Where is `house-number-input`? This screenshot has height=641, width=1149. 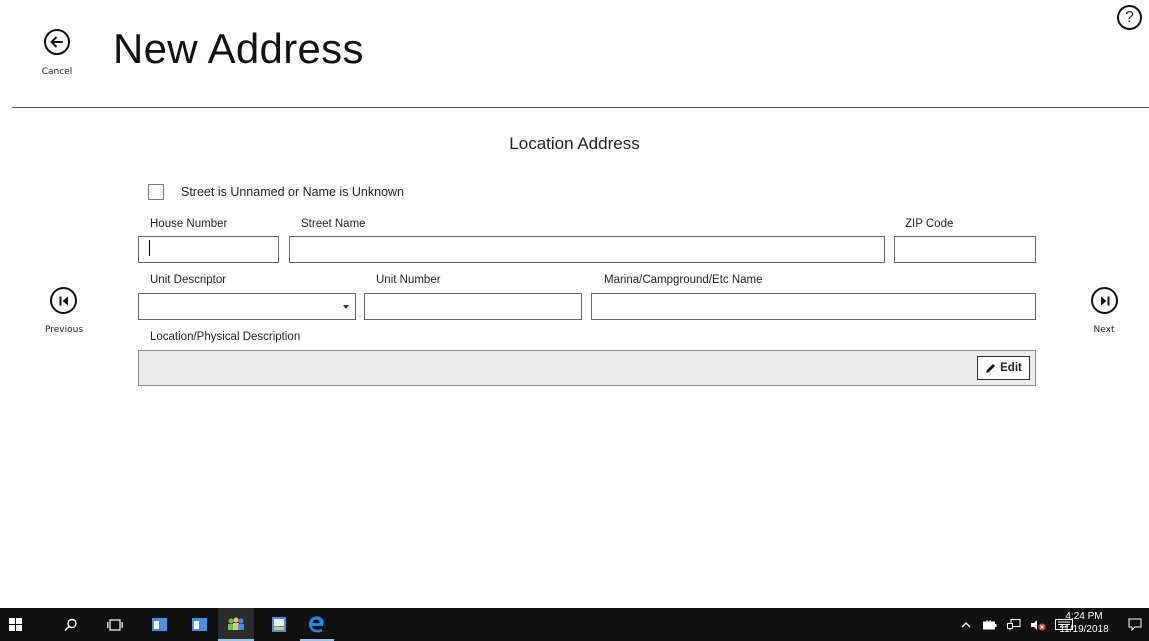
house-number-input is located at coordinates (208, 249).